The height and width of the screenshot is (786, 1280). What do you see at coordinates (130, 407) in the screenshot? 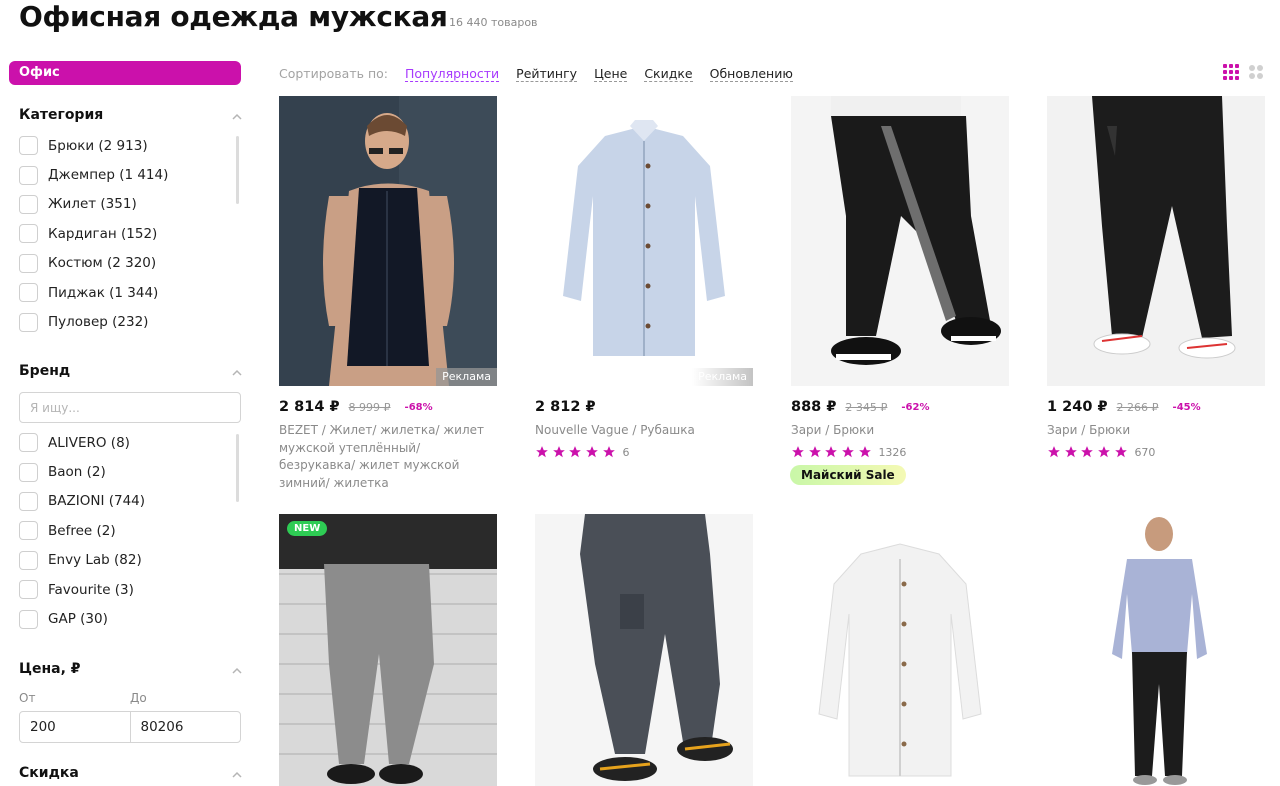
I see `brand-search-input` at bounding box center [130, 407].